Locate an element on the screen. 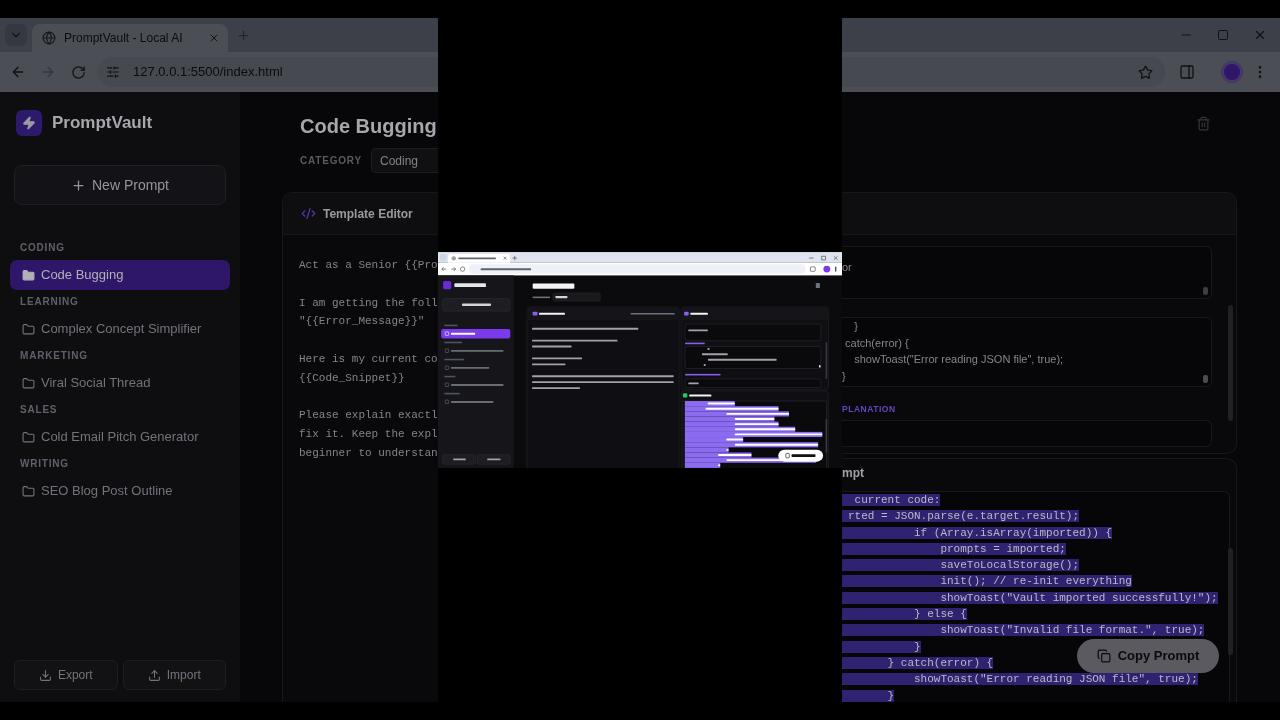  panel-title: Template Editor is located at coordinates (368, 214).